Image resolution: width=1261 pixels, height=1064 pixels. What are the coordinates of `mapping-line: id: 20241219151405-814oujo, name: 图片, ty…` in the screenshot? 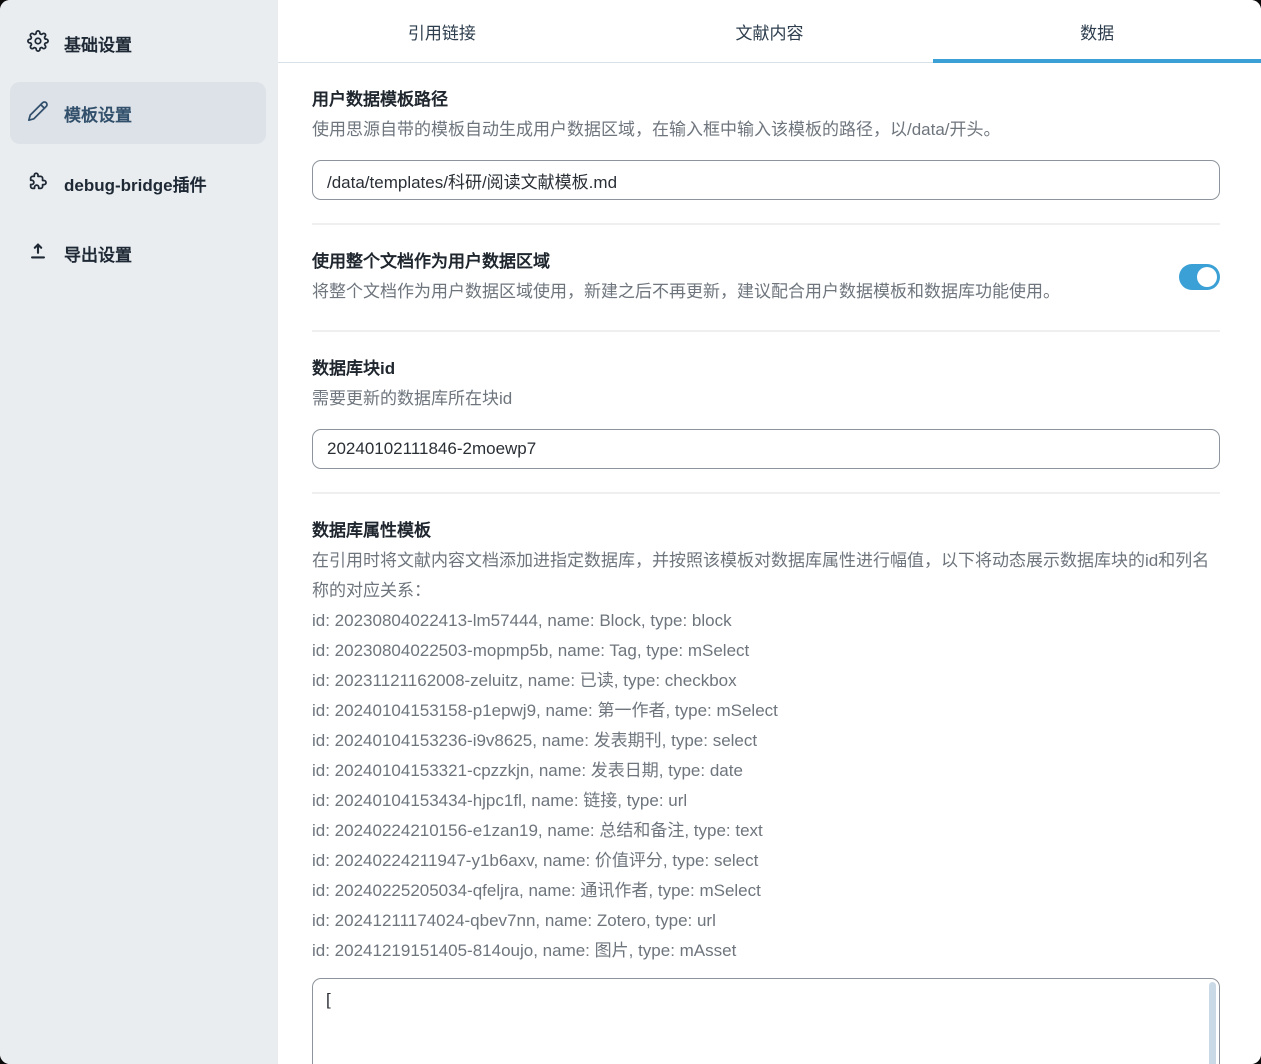 It's located at (524, 950).